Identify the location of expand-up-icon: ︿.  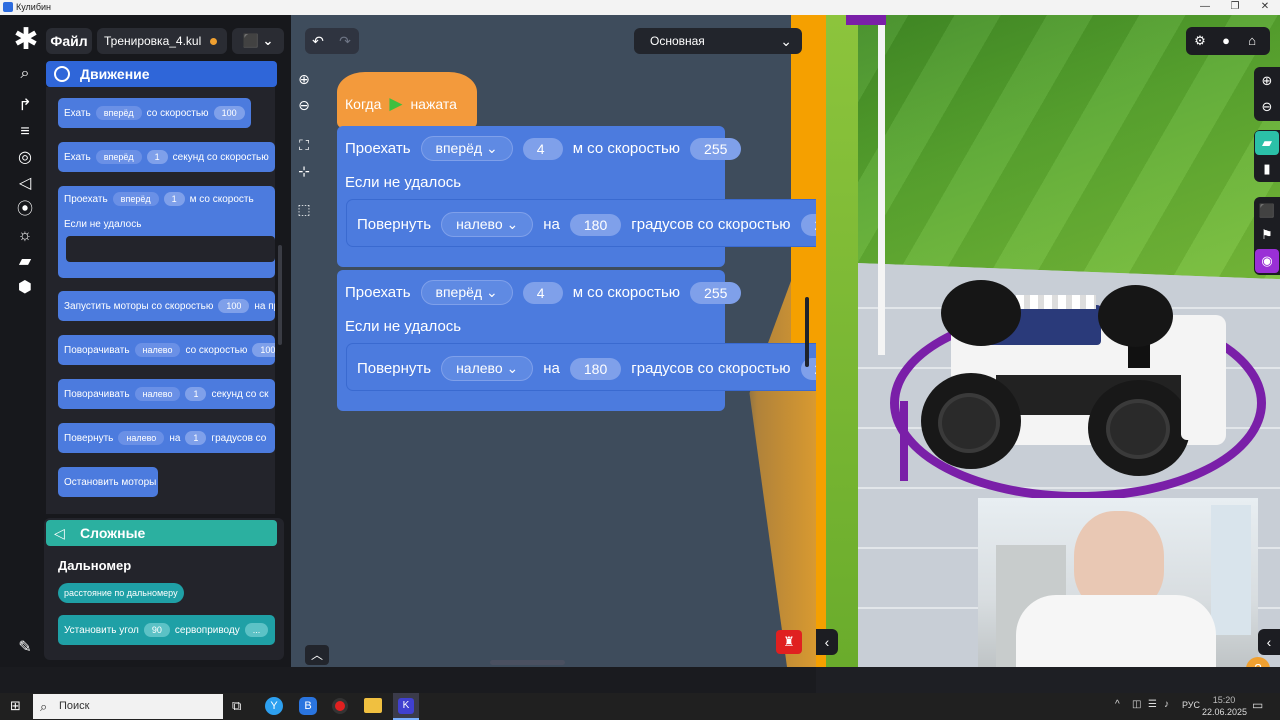
(317, 655).